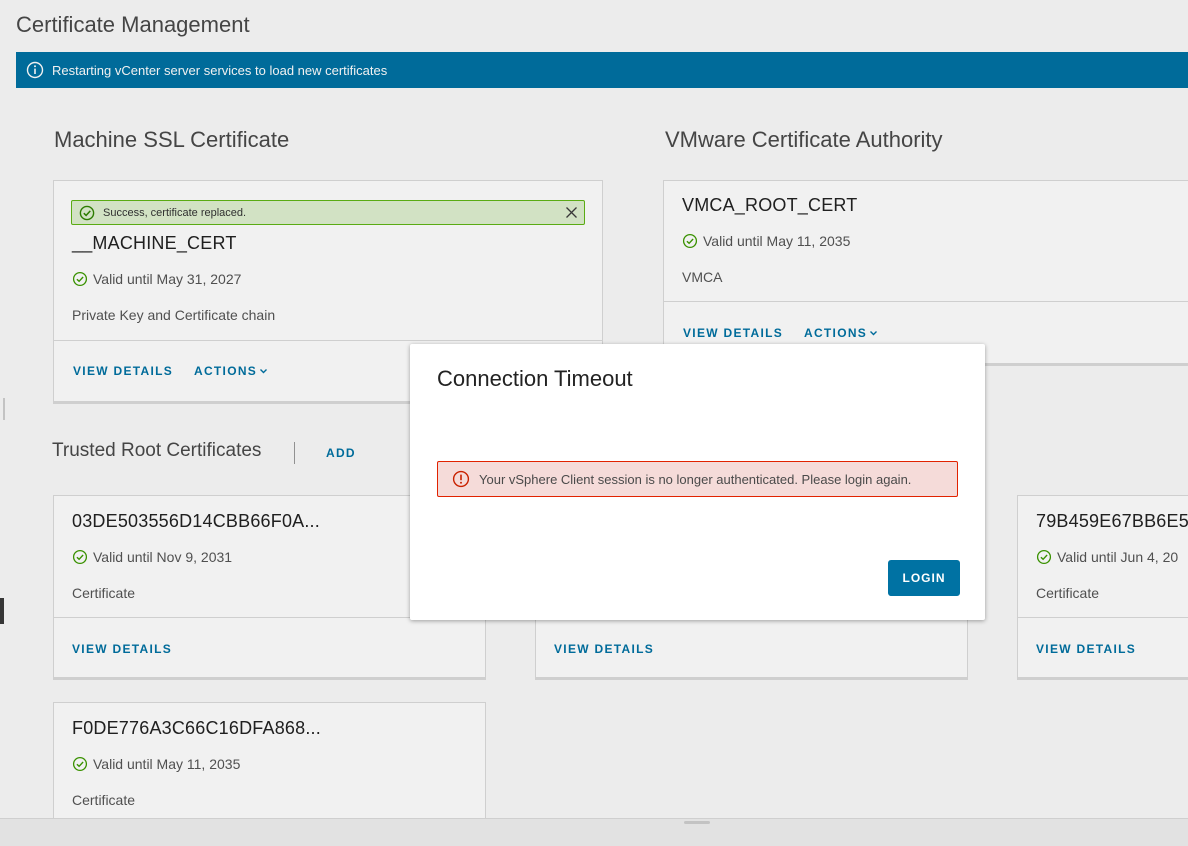 The image size is (1188, 846). Describe the element at coordinates (924, 578) in the screenshot. I see `login-button: LOGIN` at that location.